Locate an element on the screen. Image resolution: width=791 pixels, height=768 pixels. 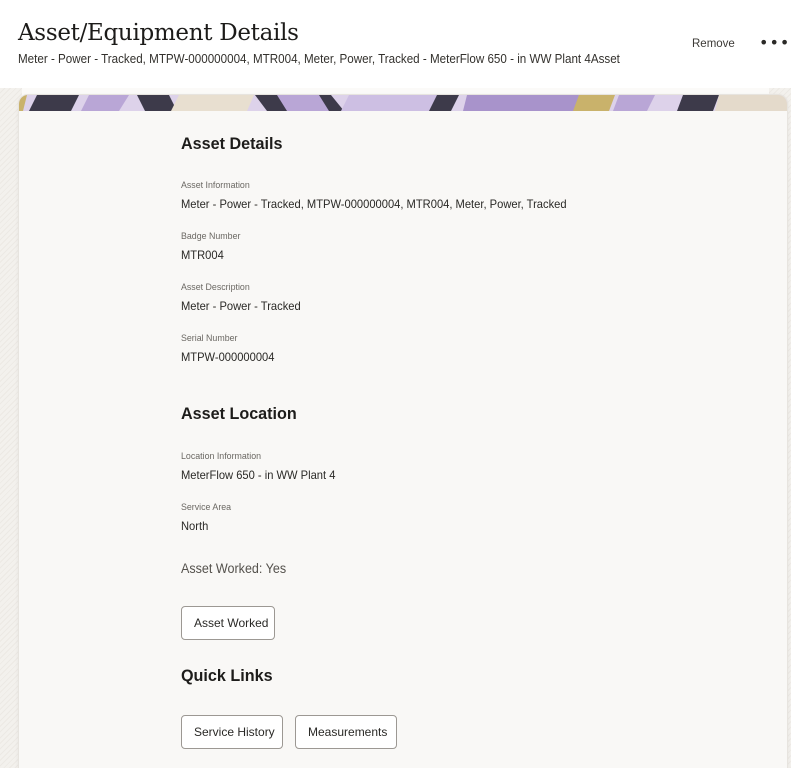
asset-worked-status: Asset Worked: Yes is located at coordinates (234, 568).